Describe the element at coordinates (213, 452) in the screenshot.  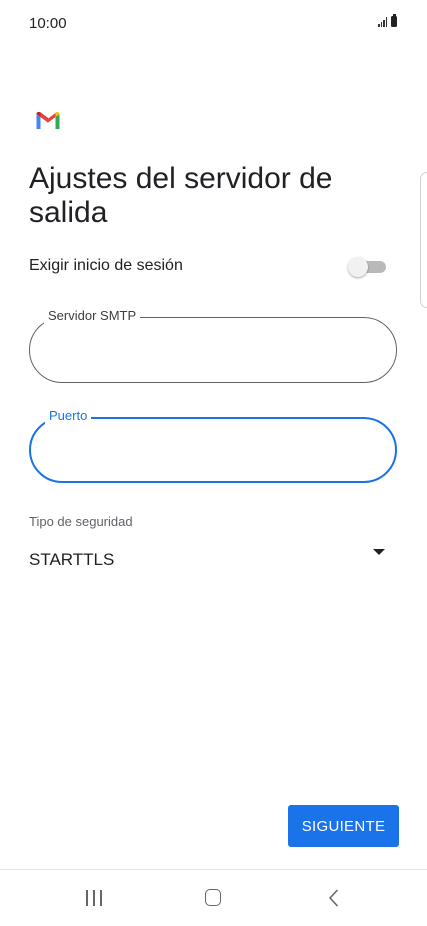
I see `port-input` at that location.